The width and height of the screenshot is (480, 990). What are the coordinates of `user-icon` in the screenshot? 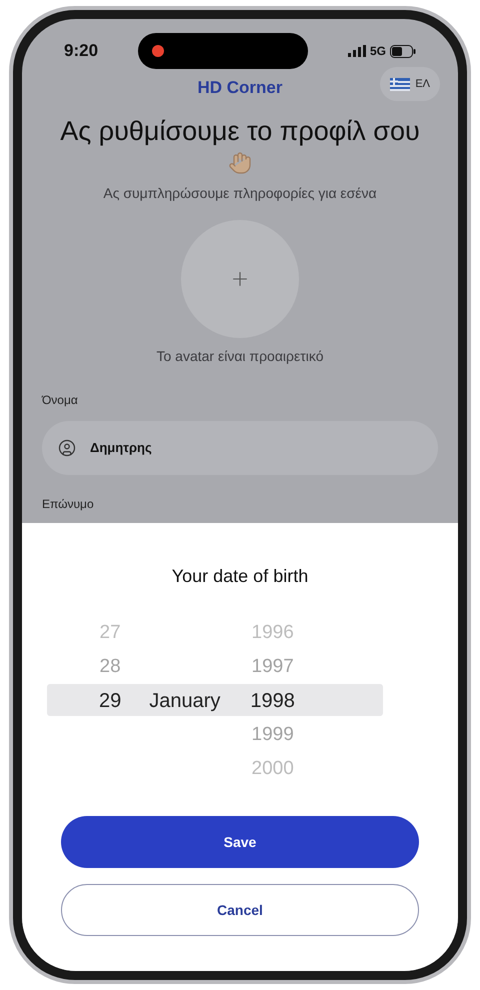 It's located at (67, 448).